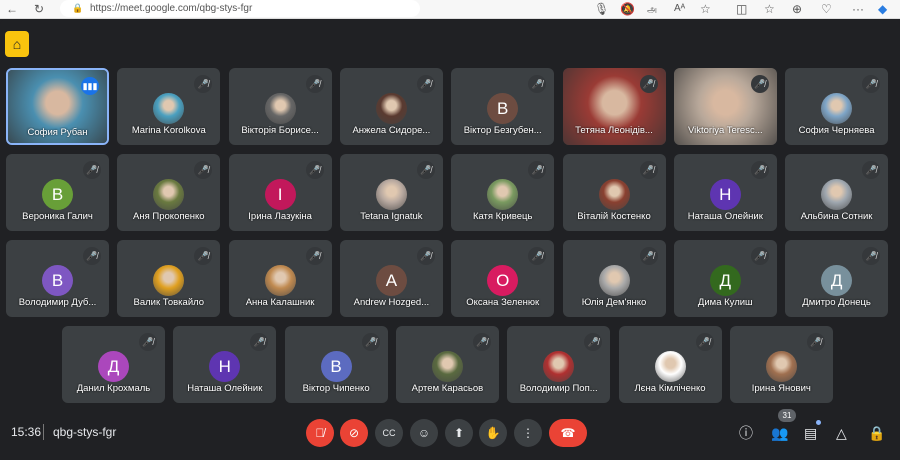 The width and height of the screenshot is (900, 460). What do you see at coordinates (113, 388) in the screenshot?
I see `participant-name: Данил Крохмаль` at bounding box center [113, 388].